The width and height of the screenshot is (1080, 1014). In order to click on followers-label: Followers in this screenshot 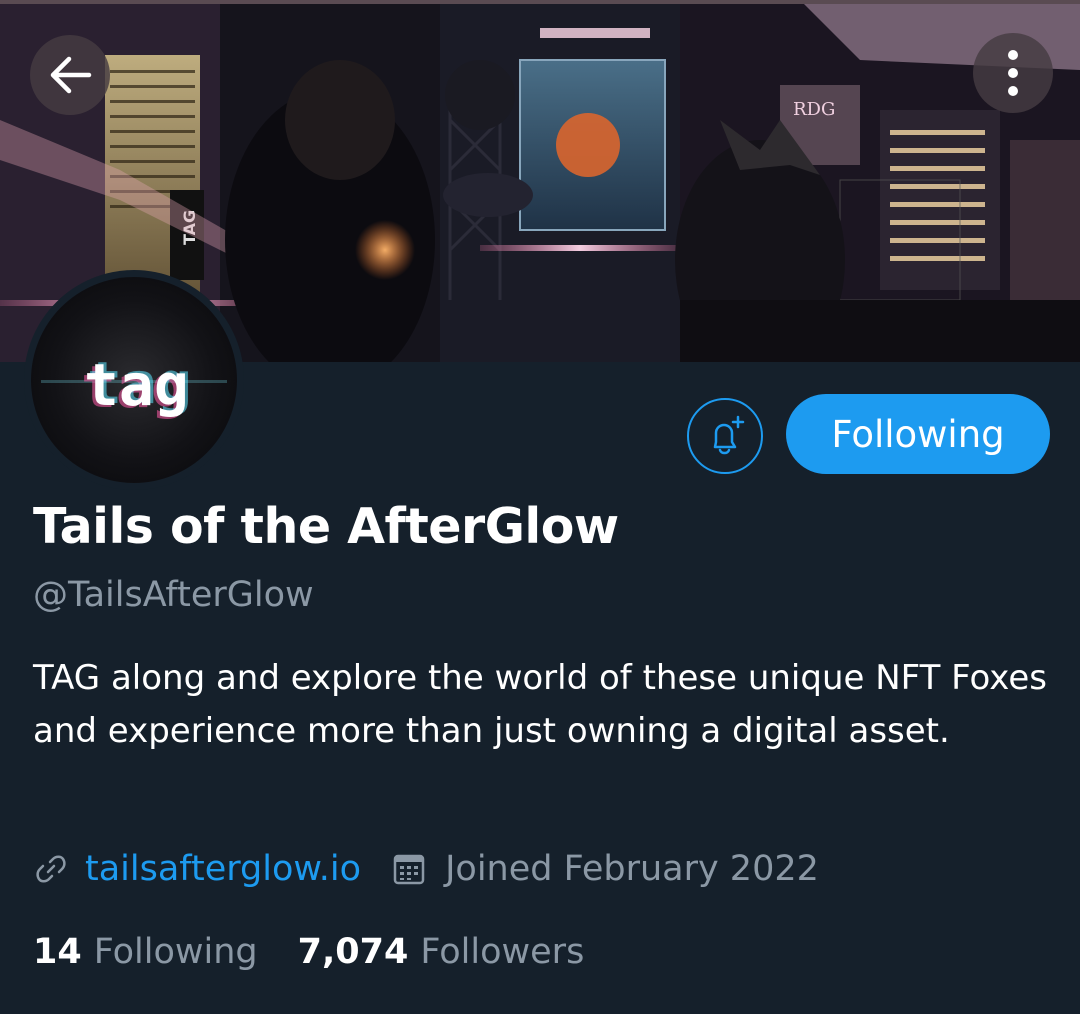, I will do `click(502, 952)`.